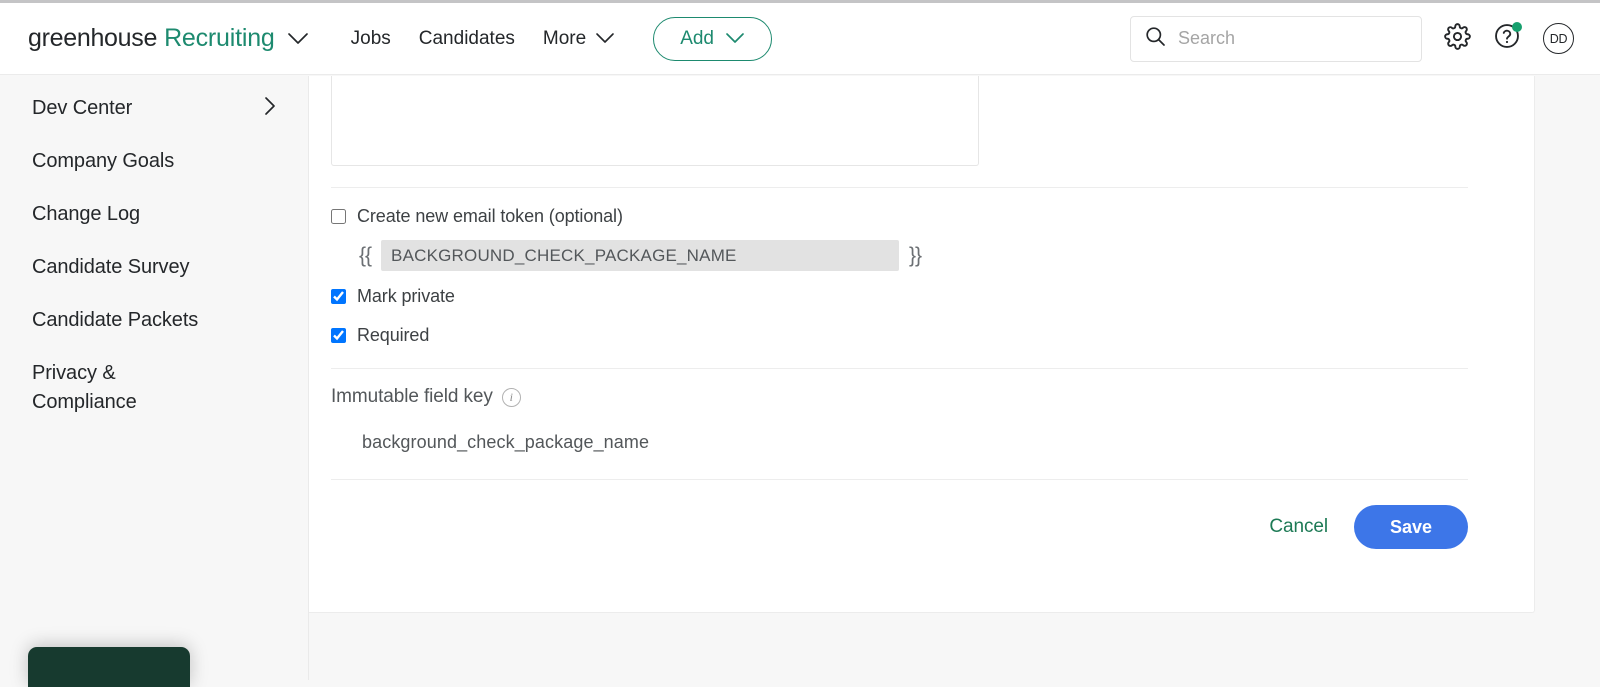  I want to click on sidebar-item-candidate-survey: Candidate Survey, so click(154, 267).